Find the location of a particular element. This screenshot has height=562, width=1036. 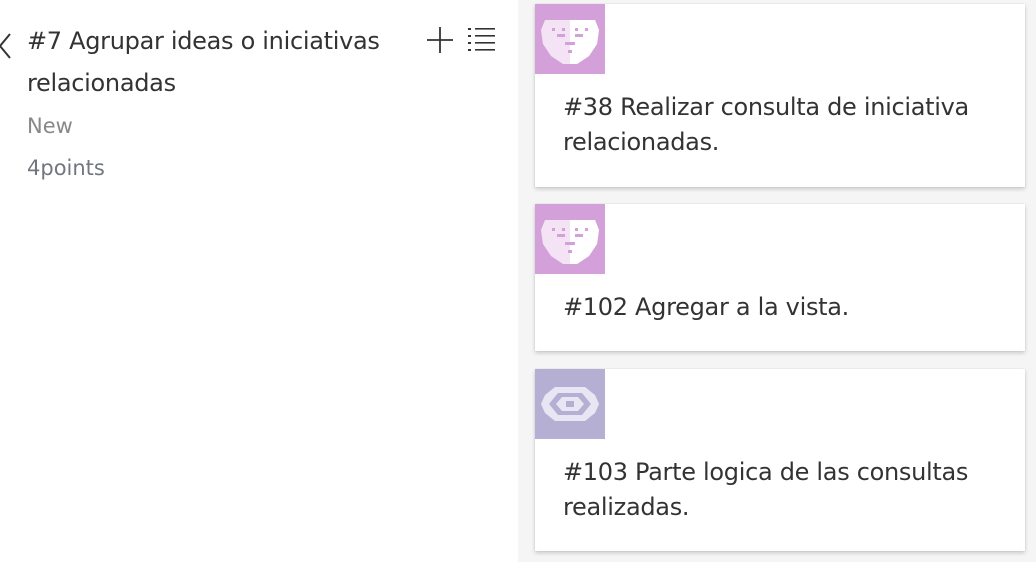

task-title: #102 Agregar a la vista. is located at coordinates (706, 307).